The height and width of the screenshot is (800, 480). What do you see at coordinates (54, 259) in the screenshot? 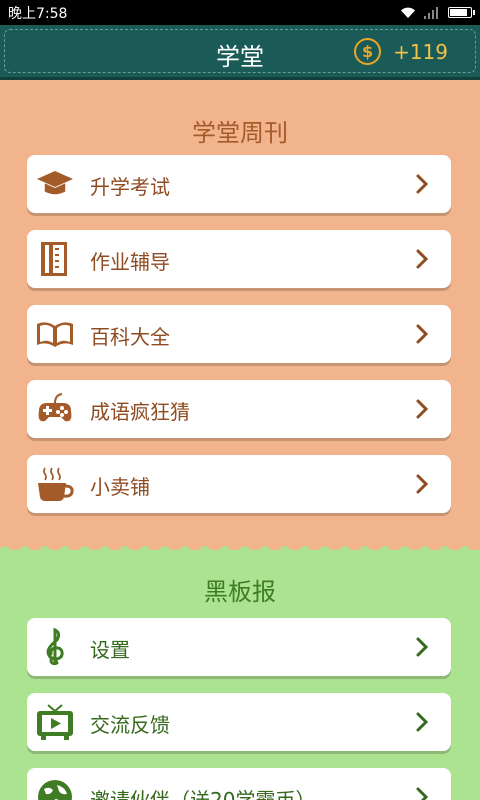
I see `notebook-icon` at bounding box center [54, 259].